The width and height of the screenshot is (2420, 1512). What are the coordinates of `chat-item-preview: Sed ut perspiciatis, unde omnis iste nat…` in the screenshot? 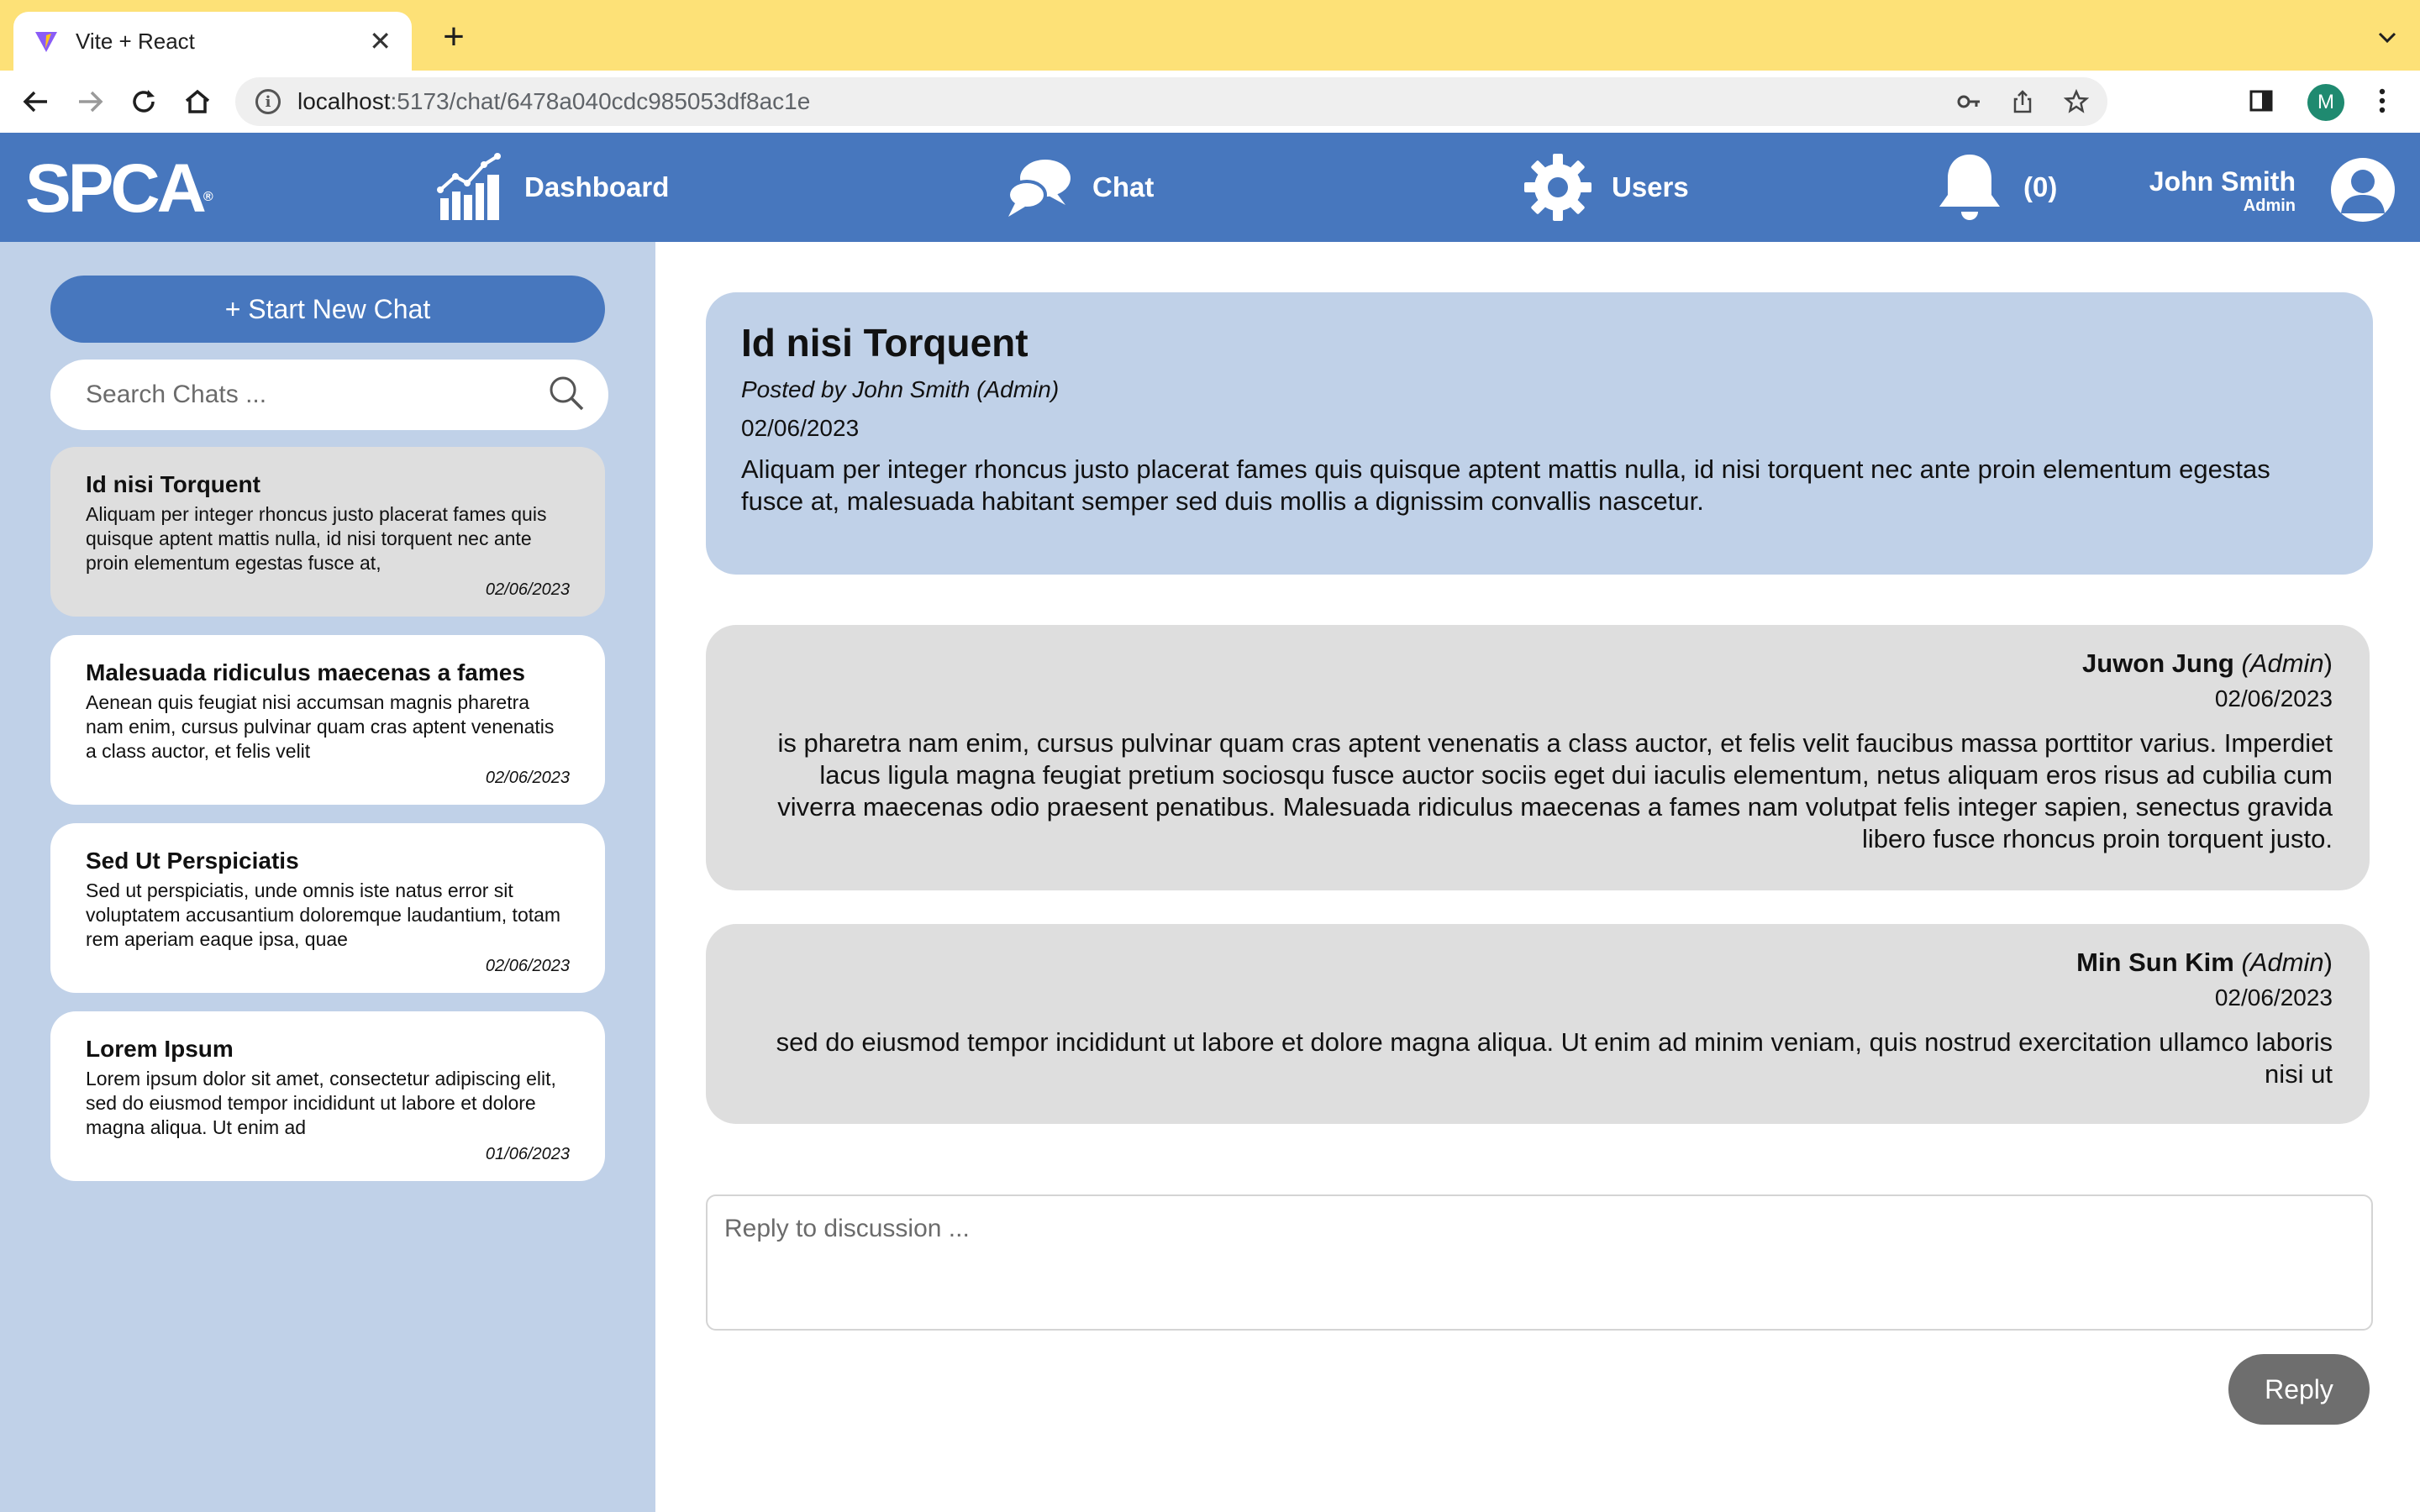 It's located at (323, 914).